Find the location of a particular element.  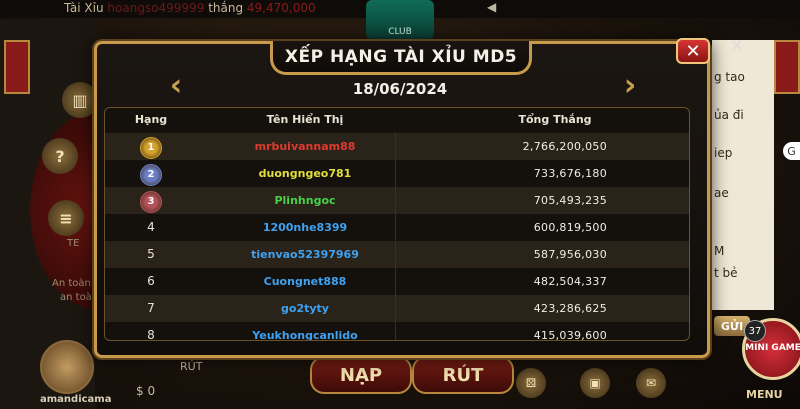

rank-medal-icon: 1 is located at coordinates (151, 148).